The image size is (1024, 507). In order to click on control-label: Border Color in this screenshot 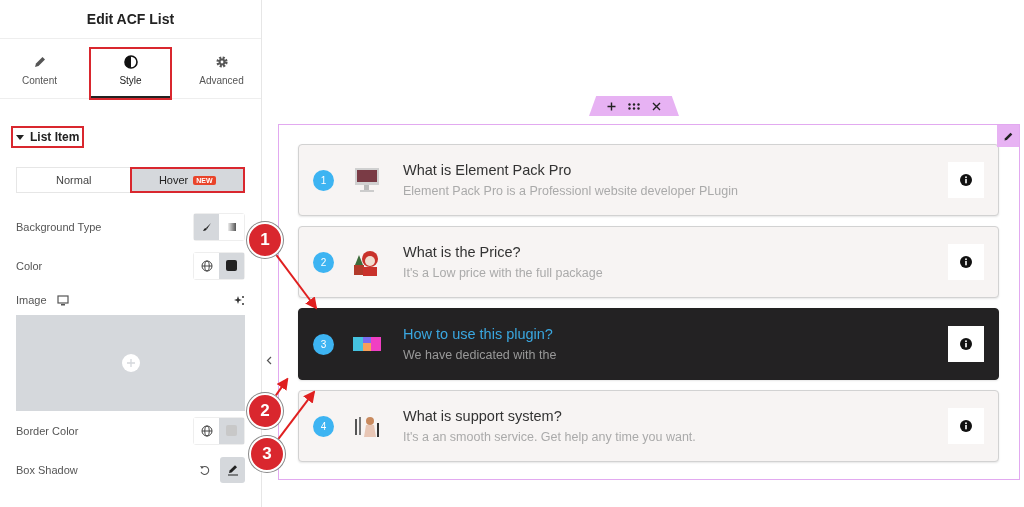, I will do `click(47, 430)`.